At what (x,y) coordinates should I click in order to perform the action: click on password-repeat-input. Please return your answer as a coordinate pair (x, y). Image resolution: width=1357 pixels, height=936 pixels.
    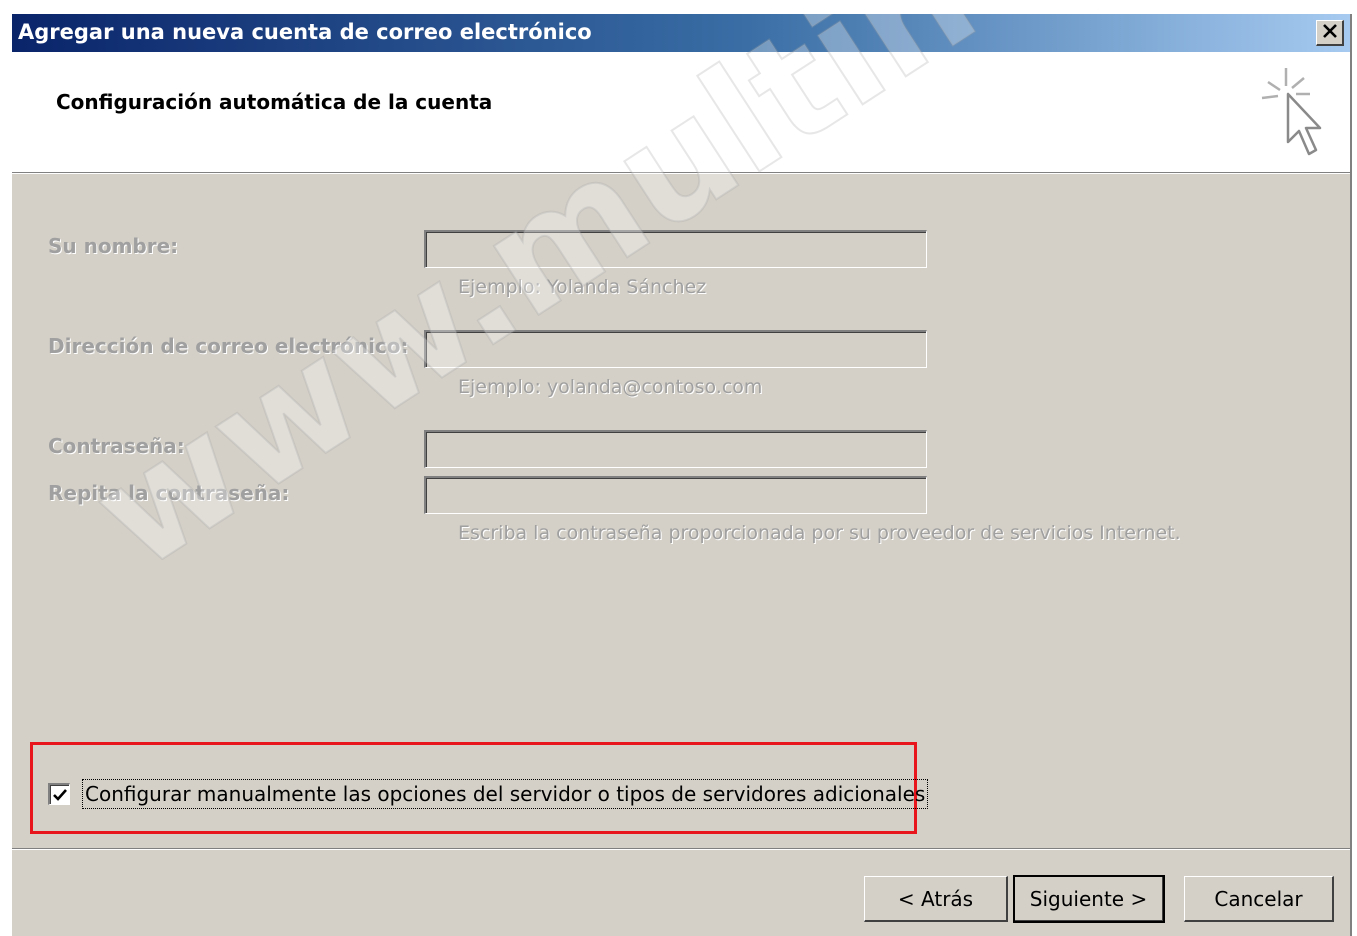
    Looking at the image, I should click on (675, 495).